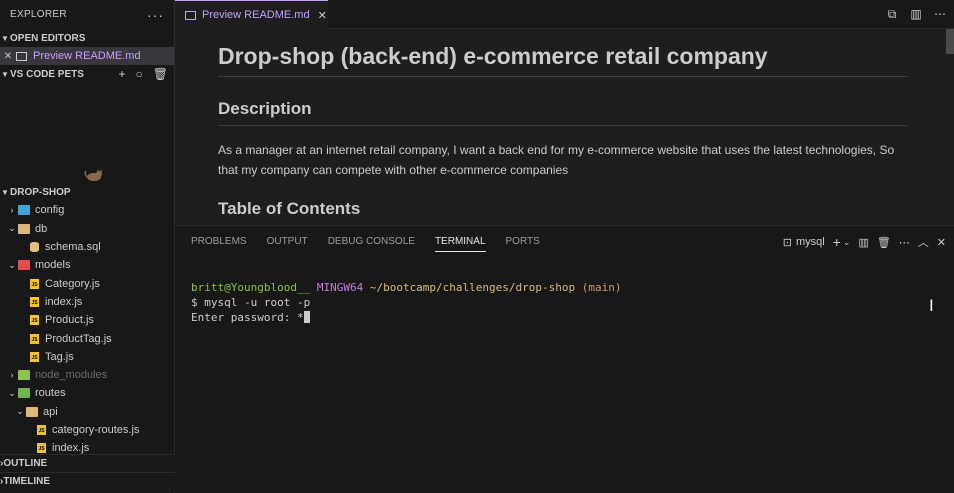 The image size is (954, 493). I want to click on tree-item-routes: ⌄ routes, so click(87, 393).